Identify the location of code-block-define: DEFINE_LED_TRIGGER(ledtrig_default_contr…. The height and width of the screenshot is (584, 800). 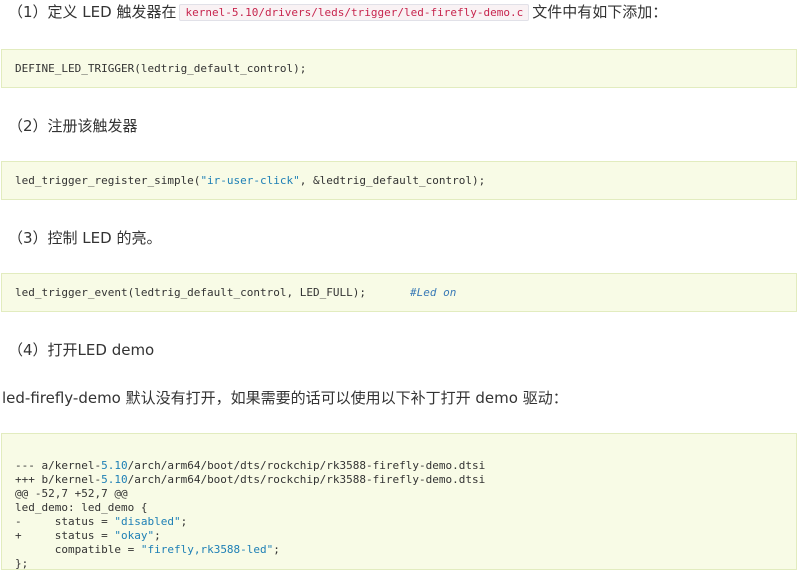
(399, 68).